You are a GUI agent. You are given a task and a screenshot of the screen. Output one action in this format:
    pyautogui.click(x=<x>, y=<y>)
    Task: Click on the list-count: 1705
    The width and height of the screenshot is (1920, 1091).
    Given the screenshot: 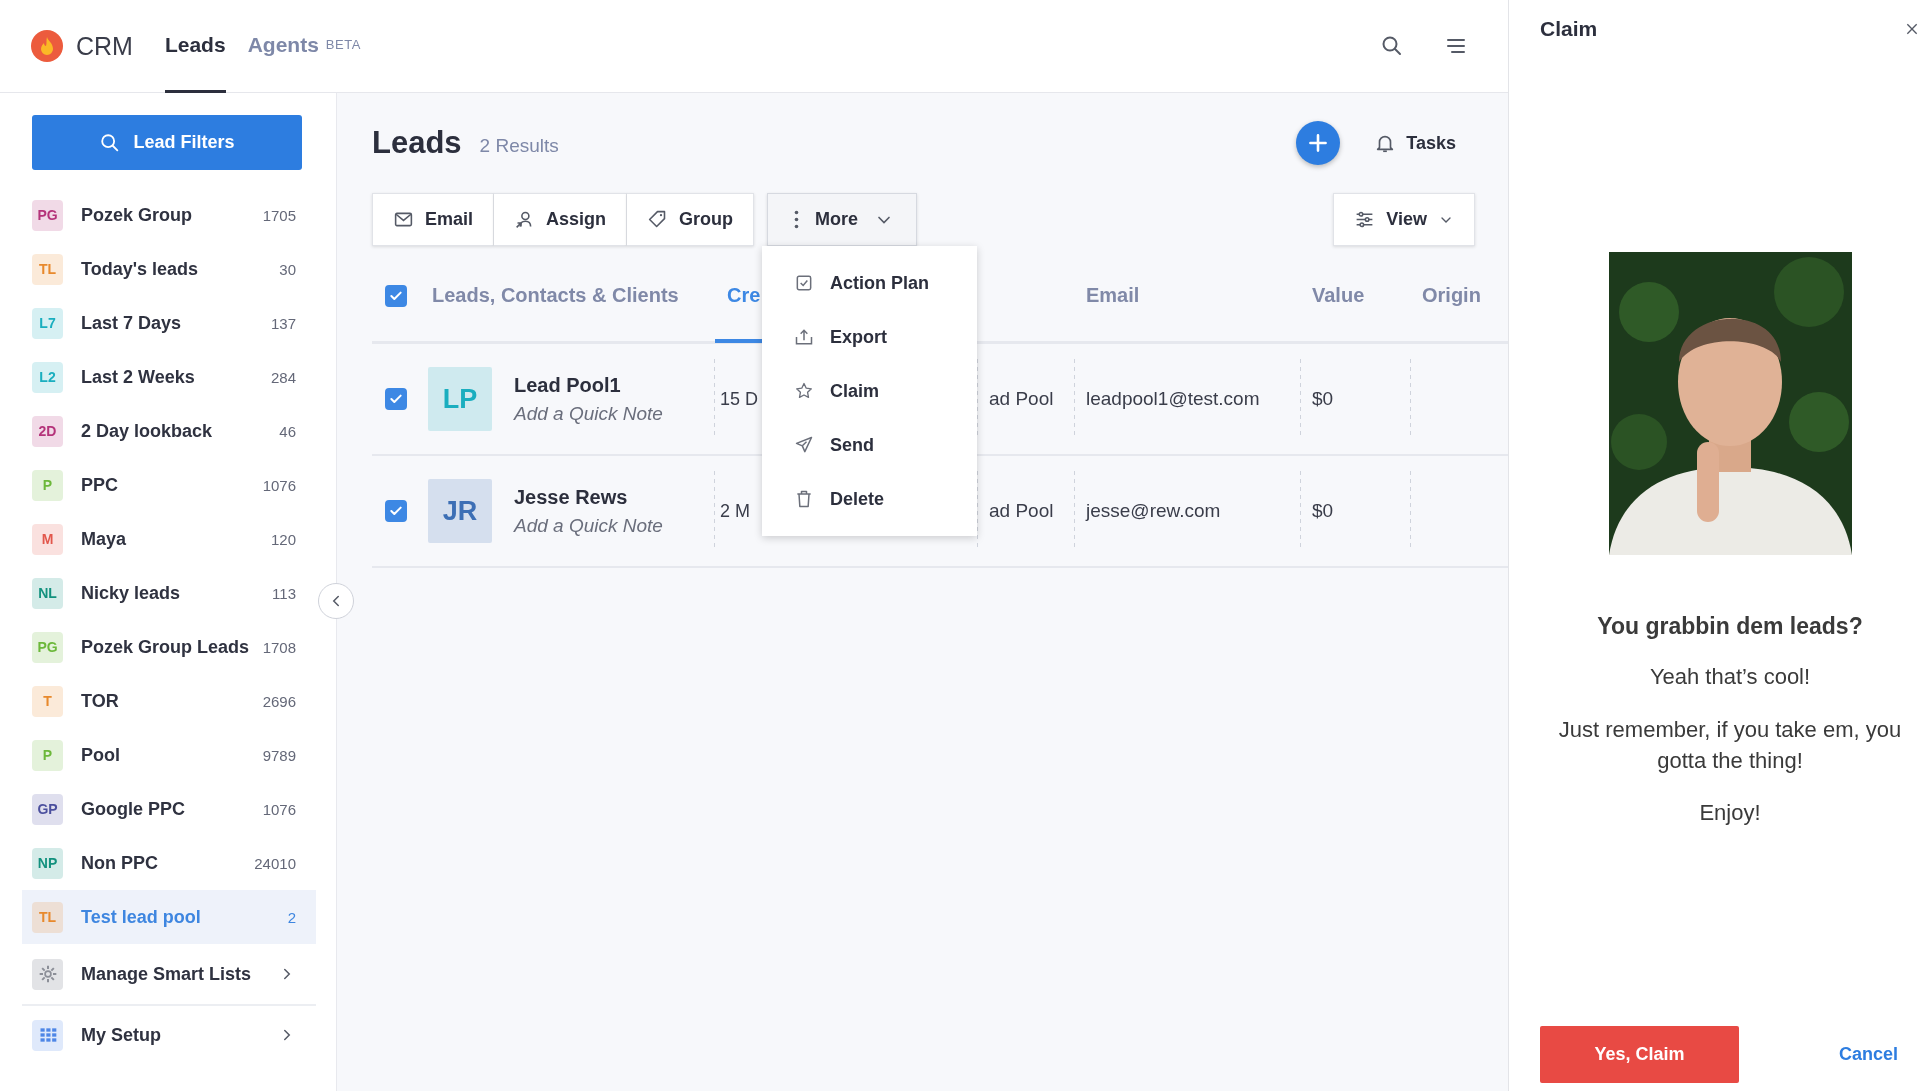 What is the action you would take?
    pyautogui.click(x=279, y=215)
    